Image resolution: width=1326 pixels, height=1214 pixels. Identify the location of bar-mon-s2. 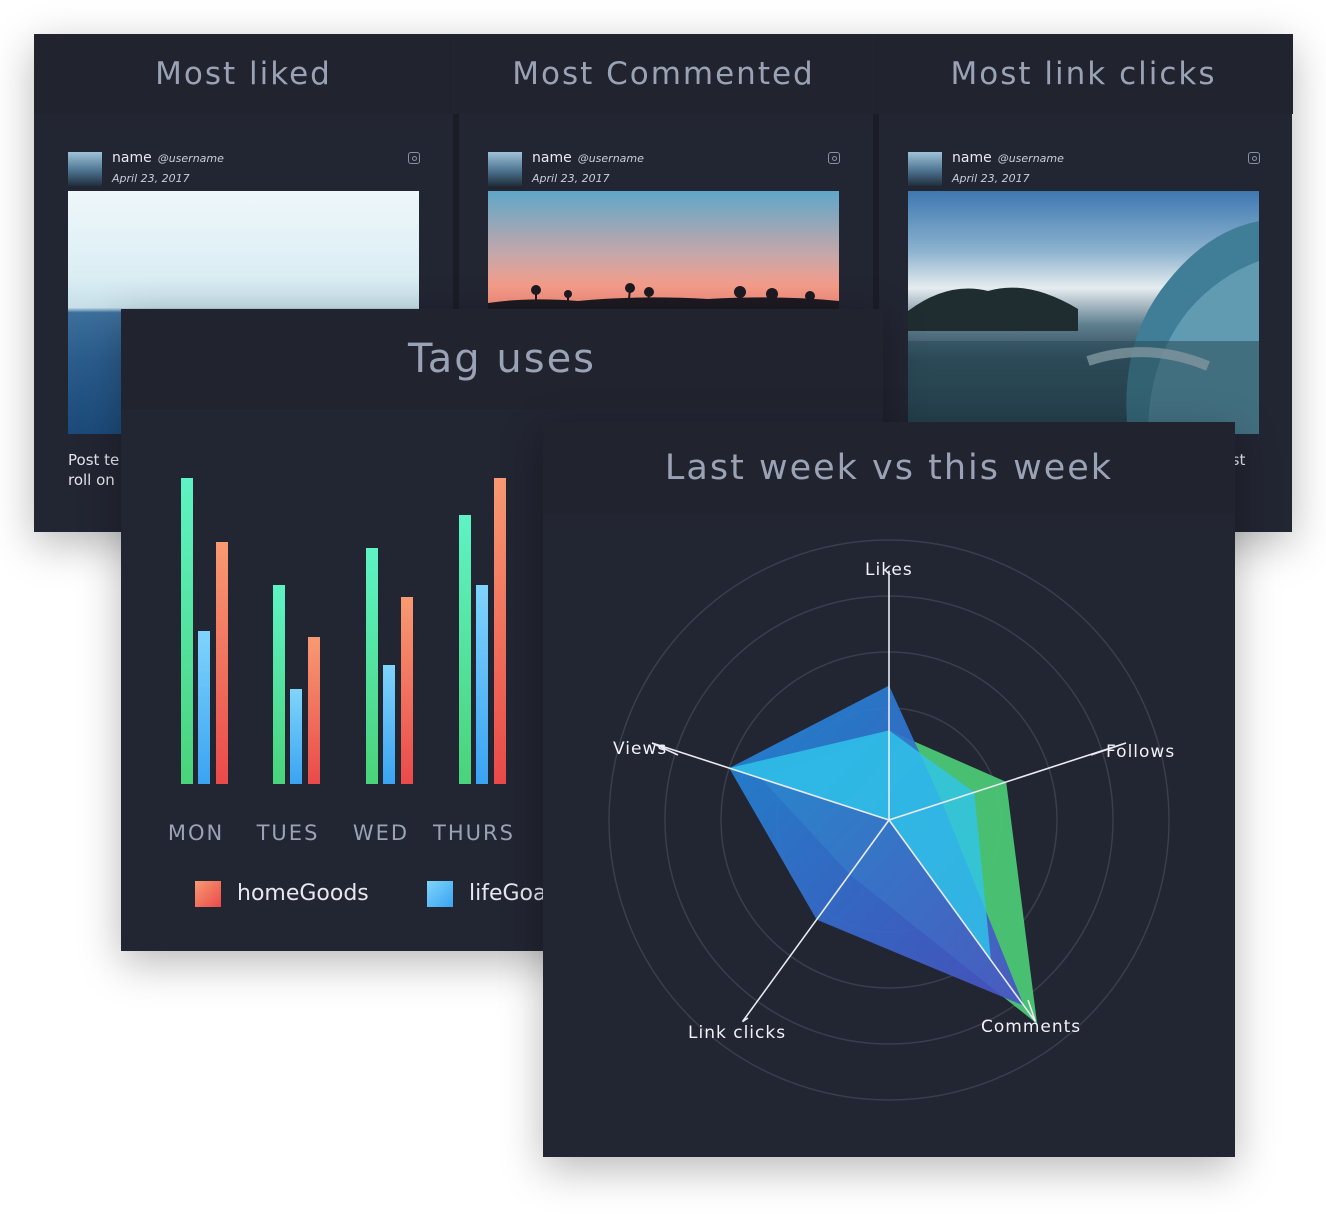
(204, 707).